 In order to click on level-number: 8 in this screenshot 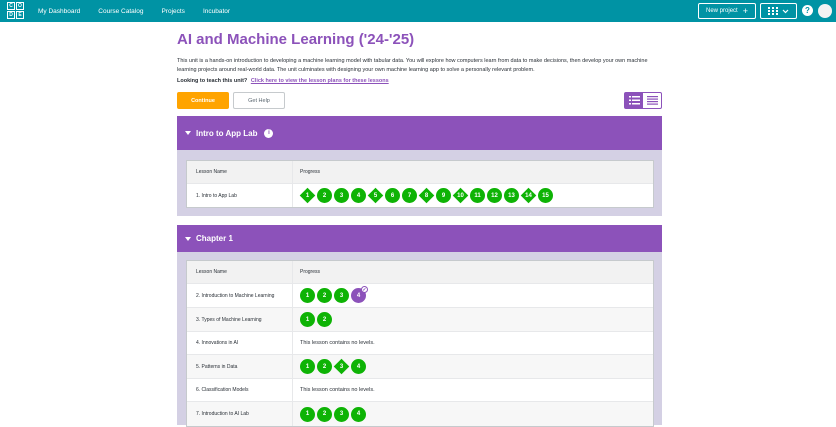, I will do `click(426, 195)`.